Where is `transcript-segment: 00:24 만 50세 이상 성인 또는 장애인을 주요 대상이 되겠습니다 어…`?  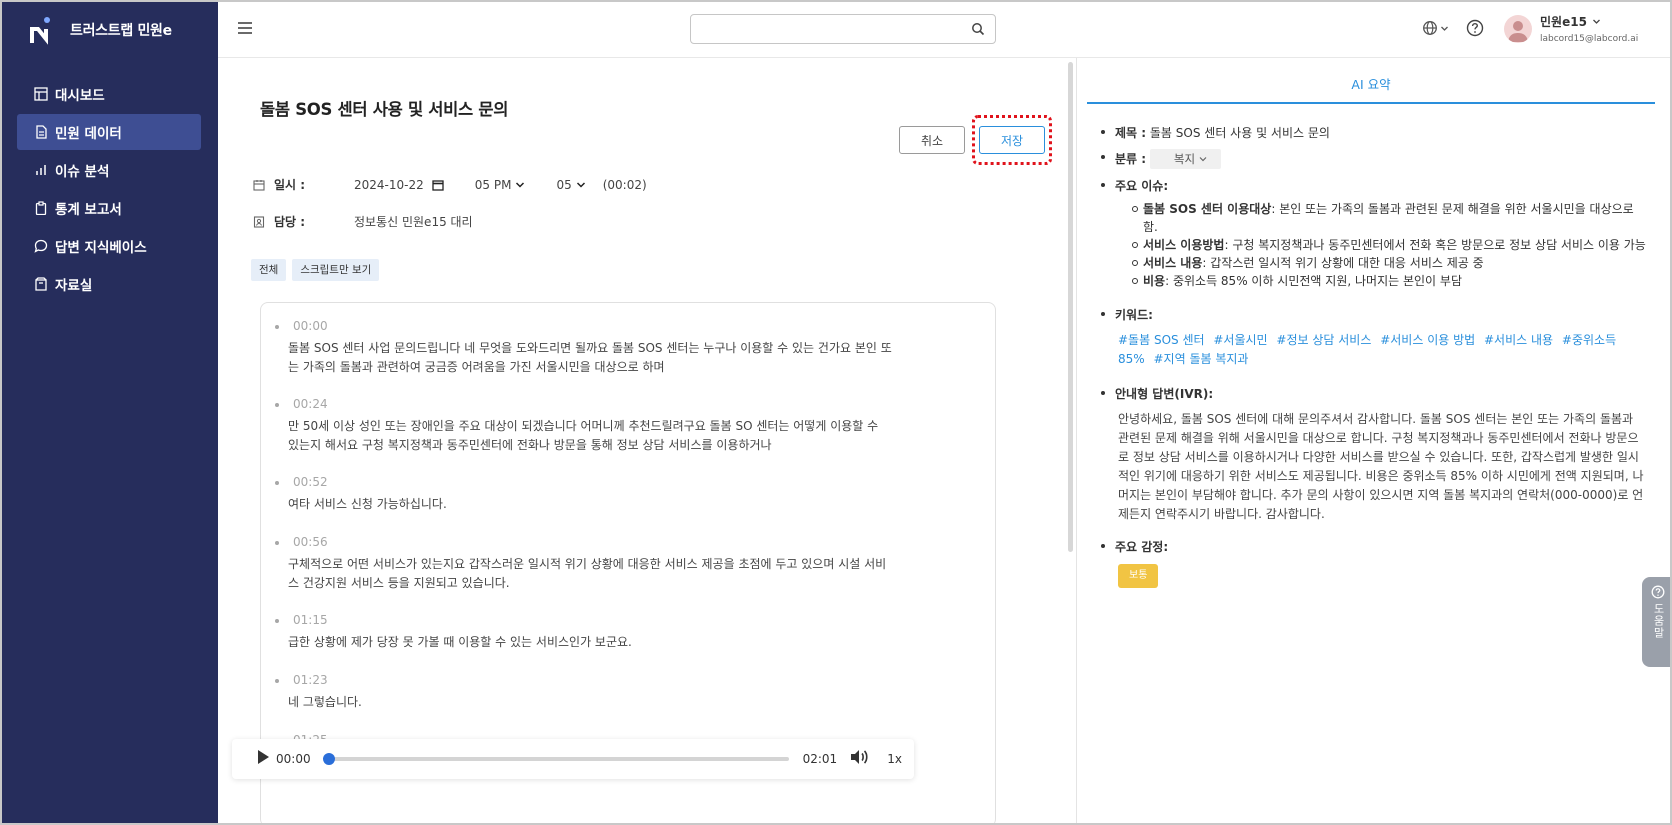 transcript-segment: 00:24 만 50세 이상 성인 또는 장애인을 주요 대상이 되겠습니다 어… is located at coordinates (583, 426).